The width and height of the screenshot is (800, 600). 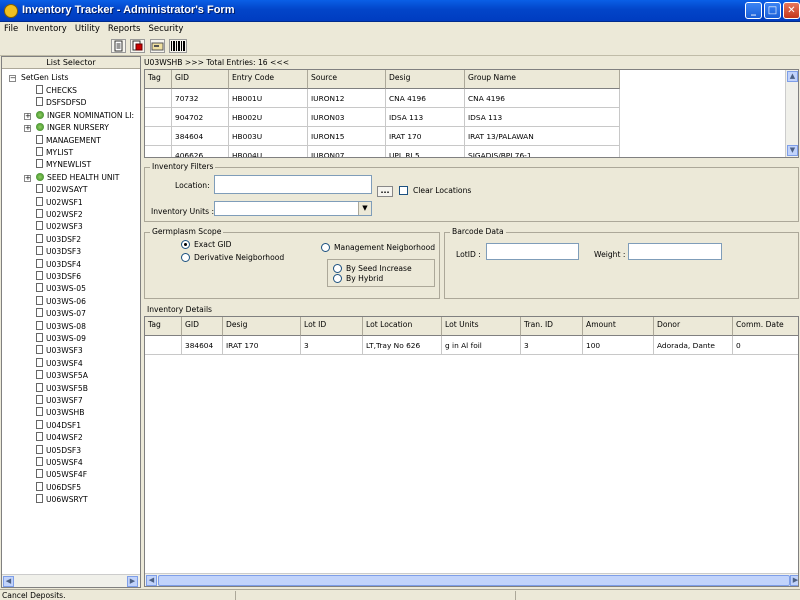 What do you see at coordinates (185, 244) in the screenshot?
I see `exact-gid-radio` at bounding box center [185, 244].